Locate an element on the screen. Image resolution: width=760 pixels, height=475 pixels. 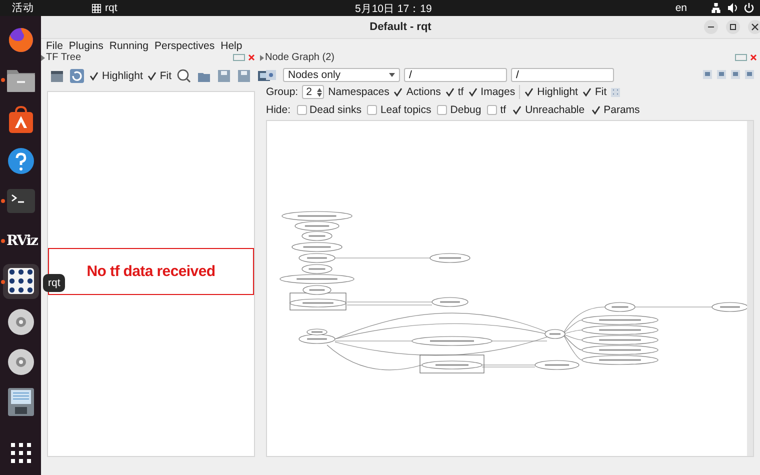
calendar-icon is located at coordinates (57, 76).